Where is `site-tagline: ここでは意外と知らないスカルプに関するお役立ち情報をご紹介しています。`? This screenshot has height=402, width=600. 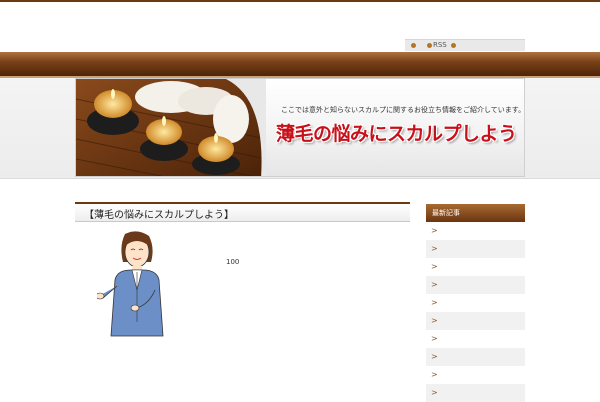
site-tagline: ここでは意外と知らないスカルプに関するお役立ち情報をご紹介しています。 is located at coordinates (403, 110).